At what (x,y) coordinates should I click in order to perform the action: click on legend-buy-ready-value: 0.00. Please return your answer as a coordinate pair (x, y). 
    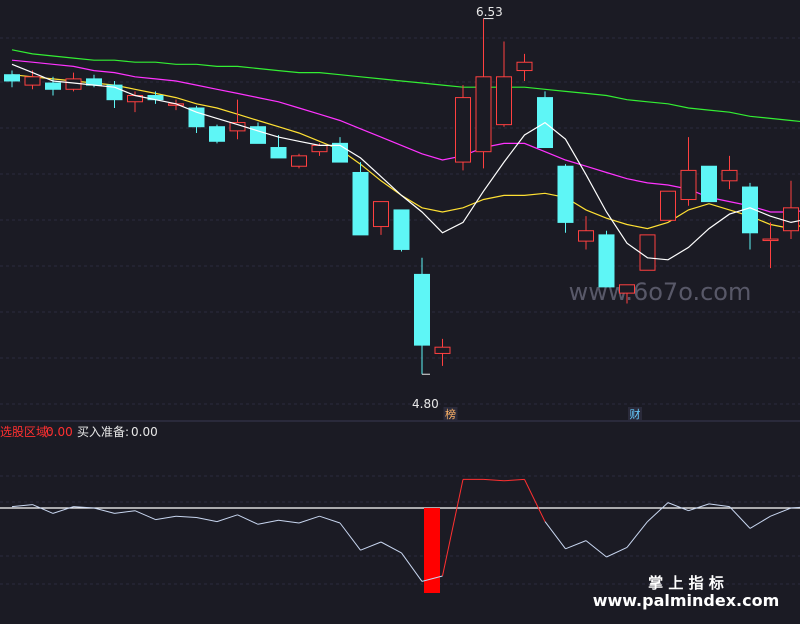
    Looking at the image, I should click on (144, 432).